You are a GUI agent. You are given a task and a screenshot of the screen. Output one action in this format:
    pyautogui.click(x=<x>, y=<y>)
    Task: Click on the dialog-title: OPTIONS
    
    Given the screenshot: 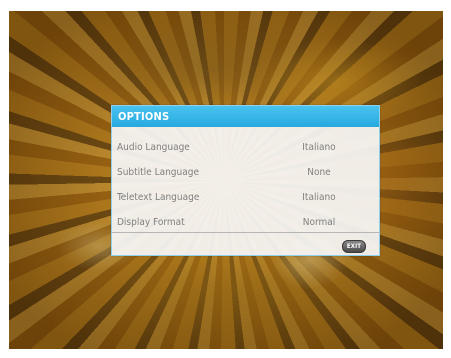 What is the action you would take?
    pyautogui.click(x=245, y=116)
    